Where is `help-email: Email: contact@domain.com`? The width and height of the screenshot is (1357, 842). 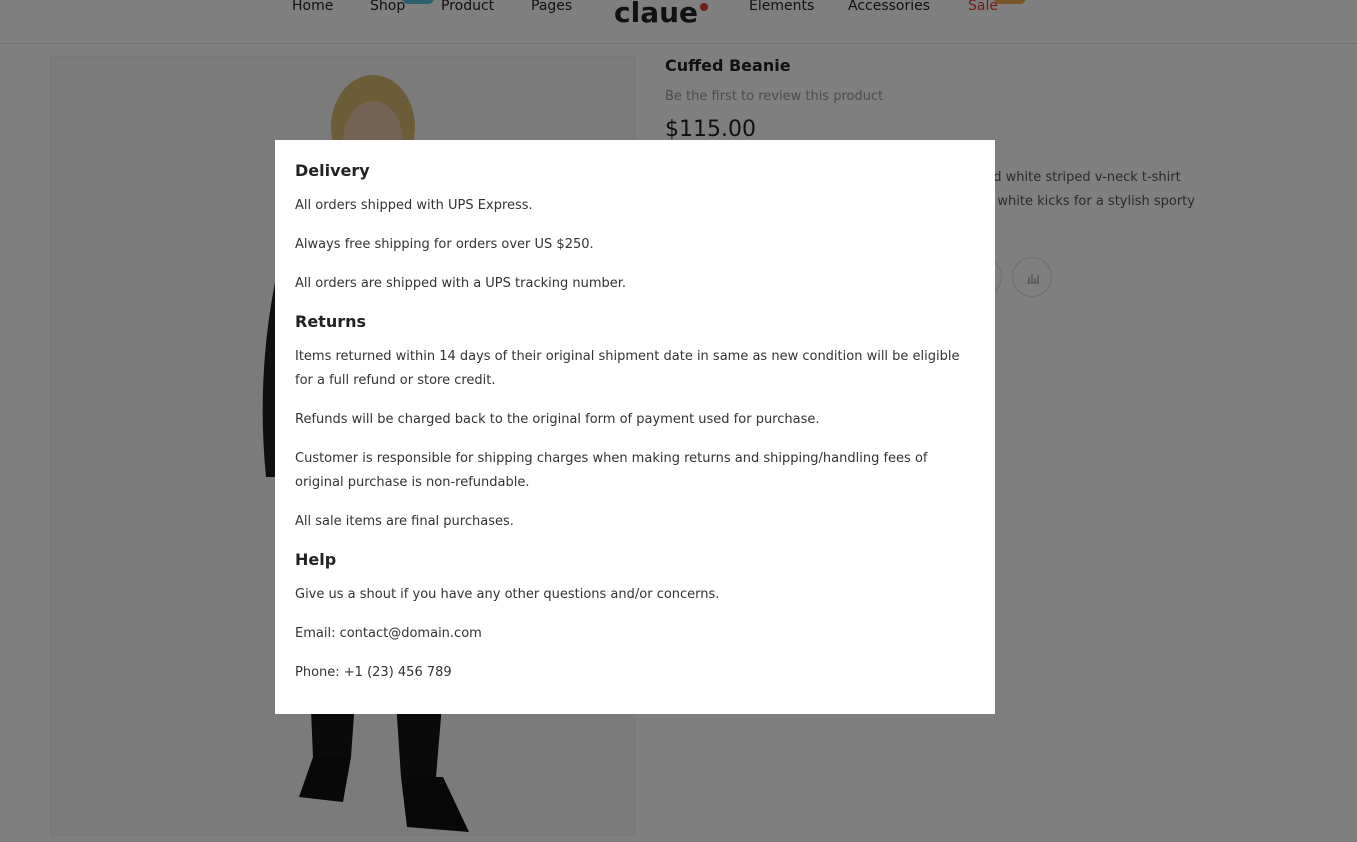 help-email: Email: contact@domain.com is located at coordinates (635, 634).